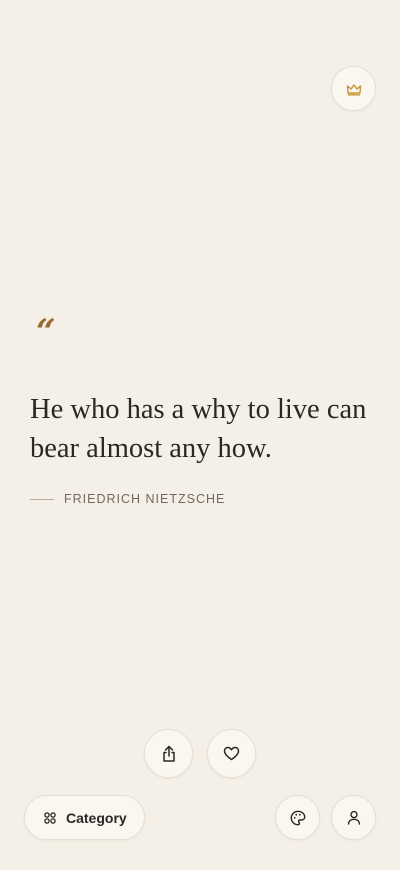 The height and width of the screenshot is (870, 400). I want to click on profile-button, so click(353, 817).